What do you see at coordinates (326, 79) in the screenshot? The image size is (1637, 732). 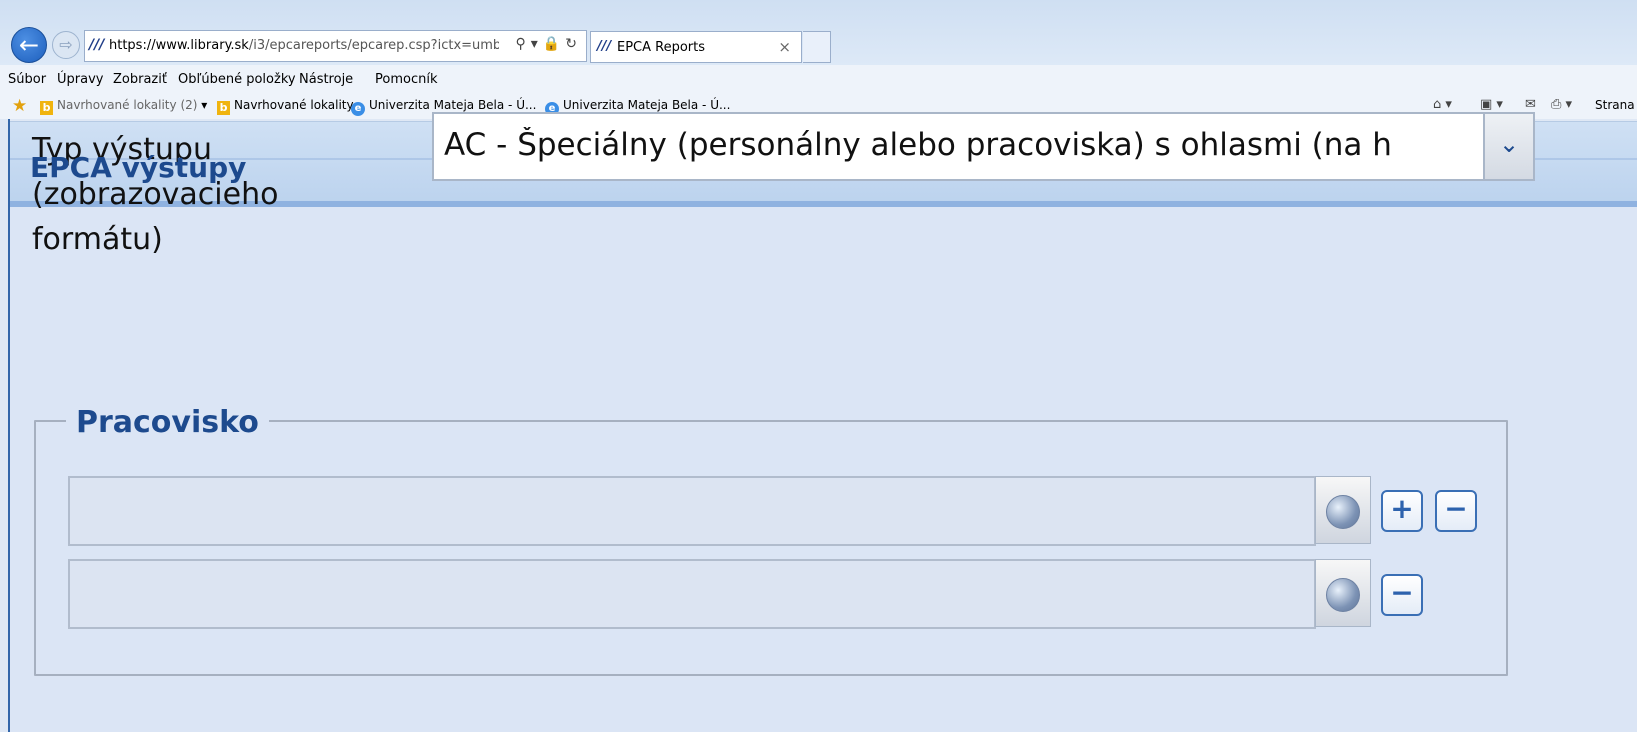 I see `menu-tools: Nástroje` at bounding box center [326, 79].